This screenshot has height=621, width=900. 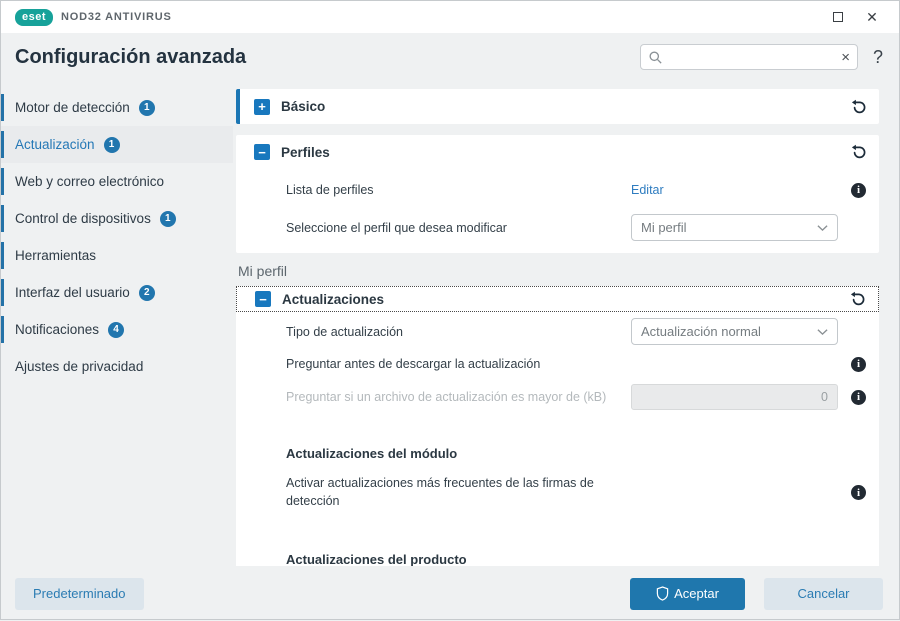 What do you see at coordinates (843, 57) in the screenshot?
I see `clear-search-icon: ×` at bounding box center [843, 57].